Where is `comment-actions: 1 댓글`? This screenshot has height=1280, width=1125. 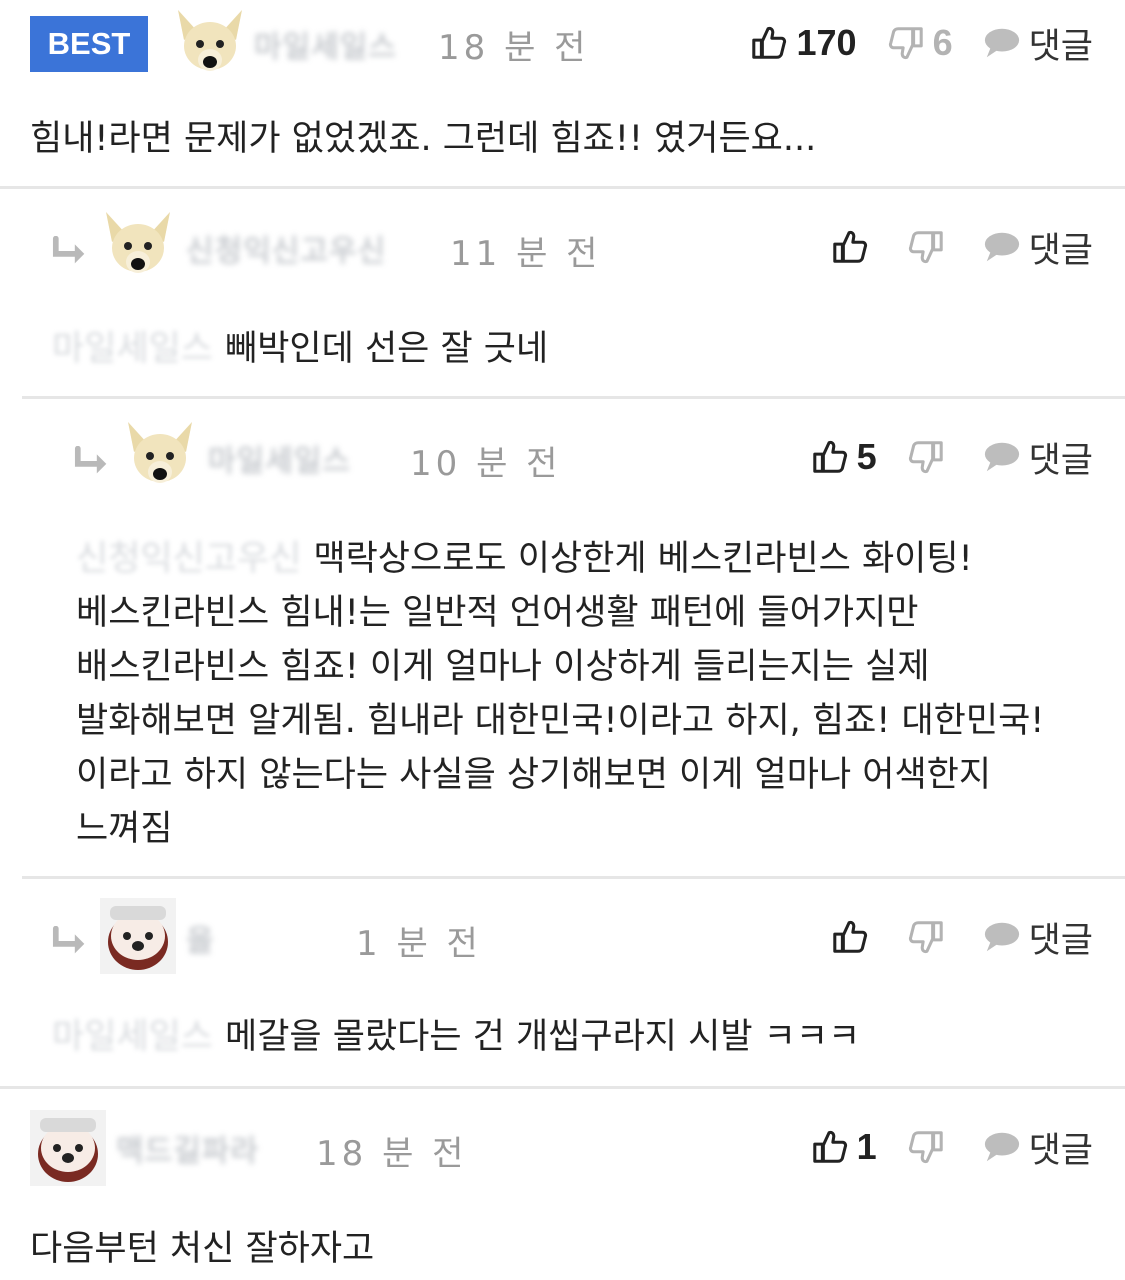
comment-actions: 1 댓글 is located at coordinates (952, 1147).